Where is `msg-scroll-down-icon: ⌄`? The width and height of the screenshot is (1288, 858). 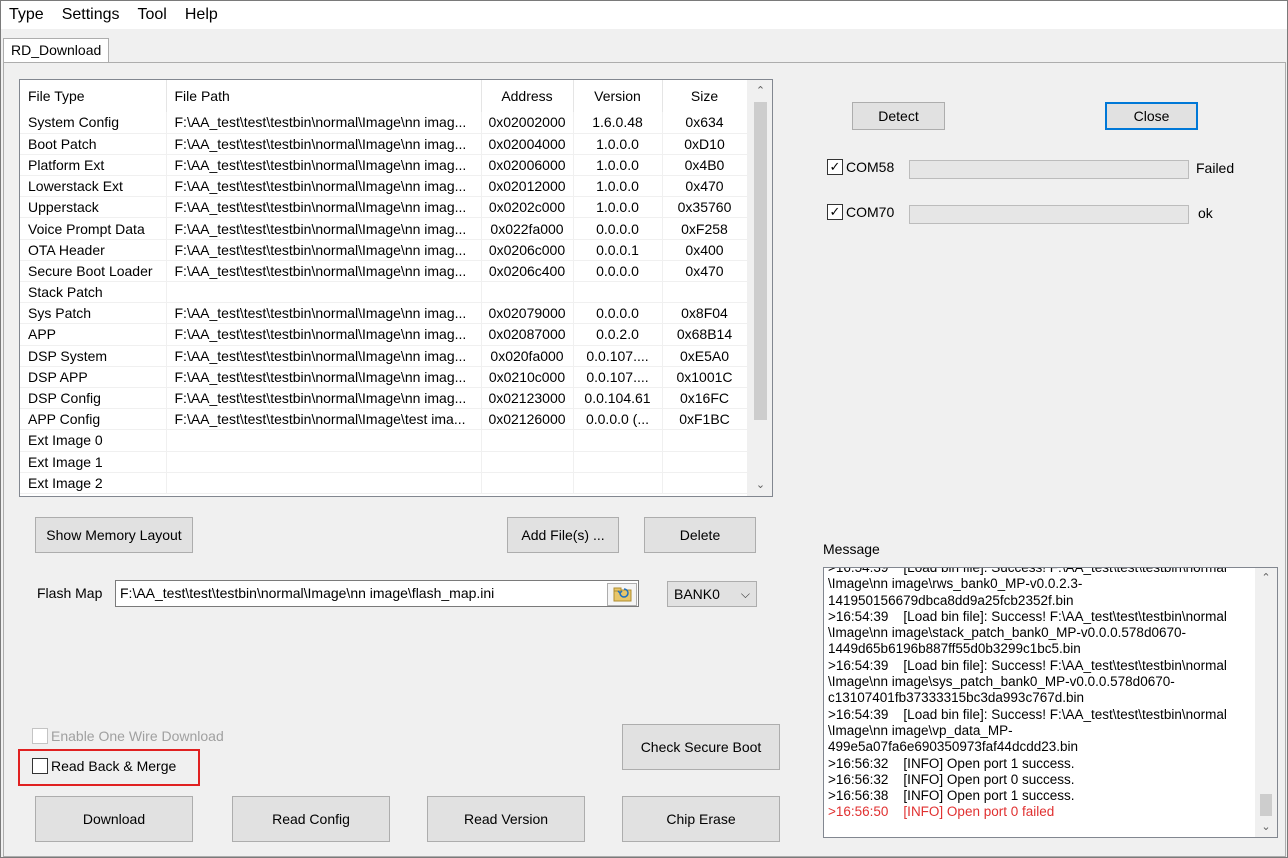
msg-scroll-down-icon: ⌄ is located at coordinates (1266, 827).